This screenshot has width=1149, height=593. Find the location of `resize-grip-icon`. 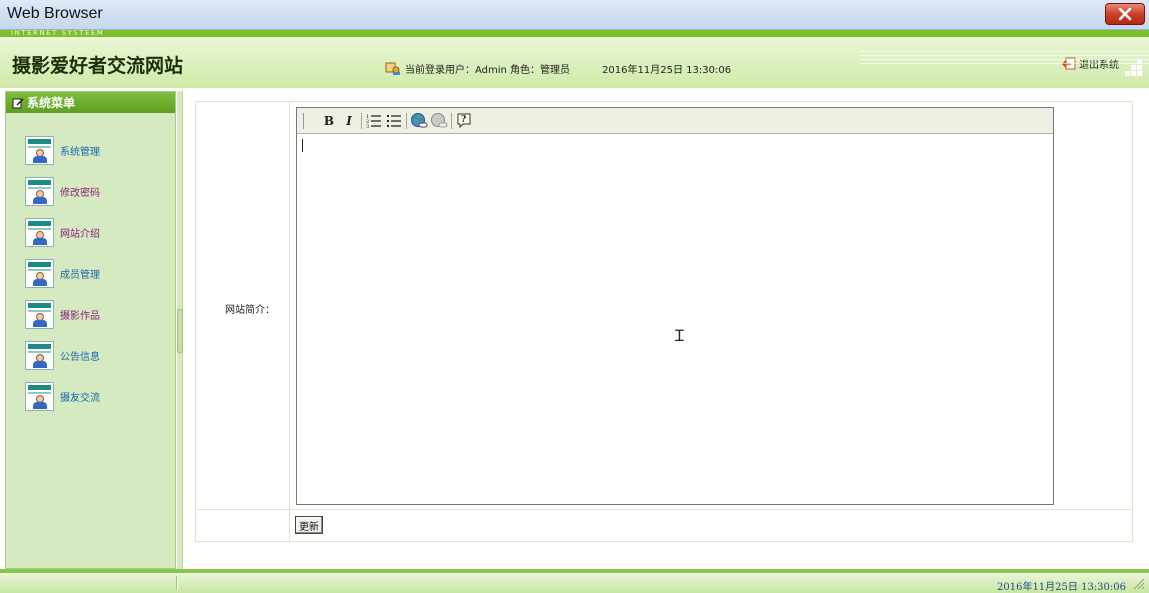

resize-grip-icon is located at coordinates (1138, 583).